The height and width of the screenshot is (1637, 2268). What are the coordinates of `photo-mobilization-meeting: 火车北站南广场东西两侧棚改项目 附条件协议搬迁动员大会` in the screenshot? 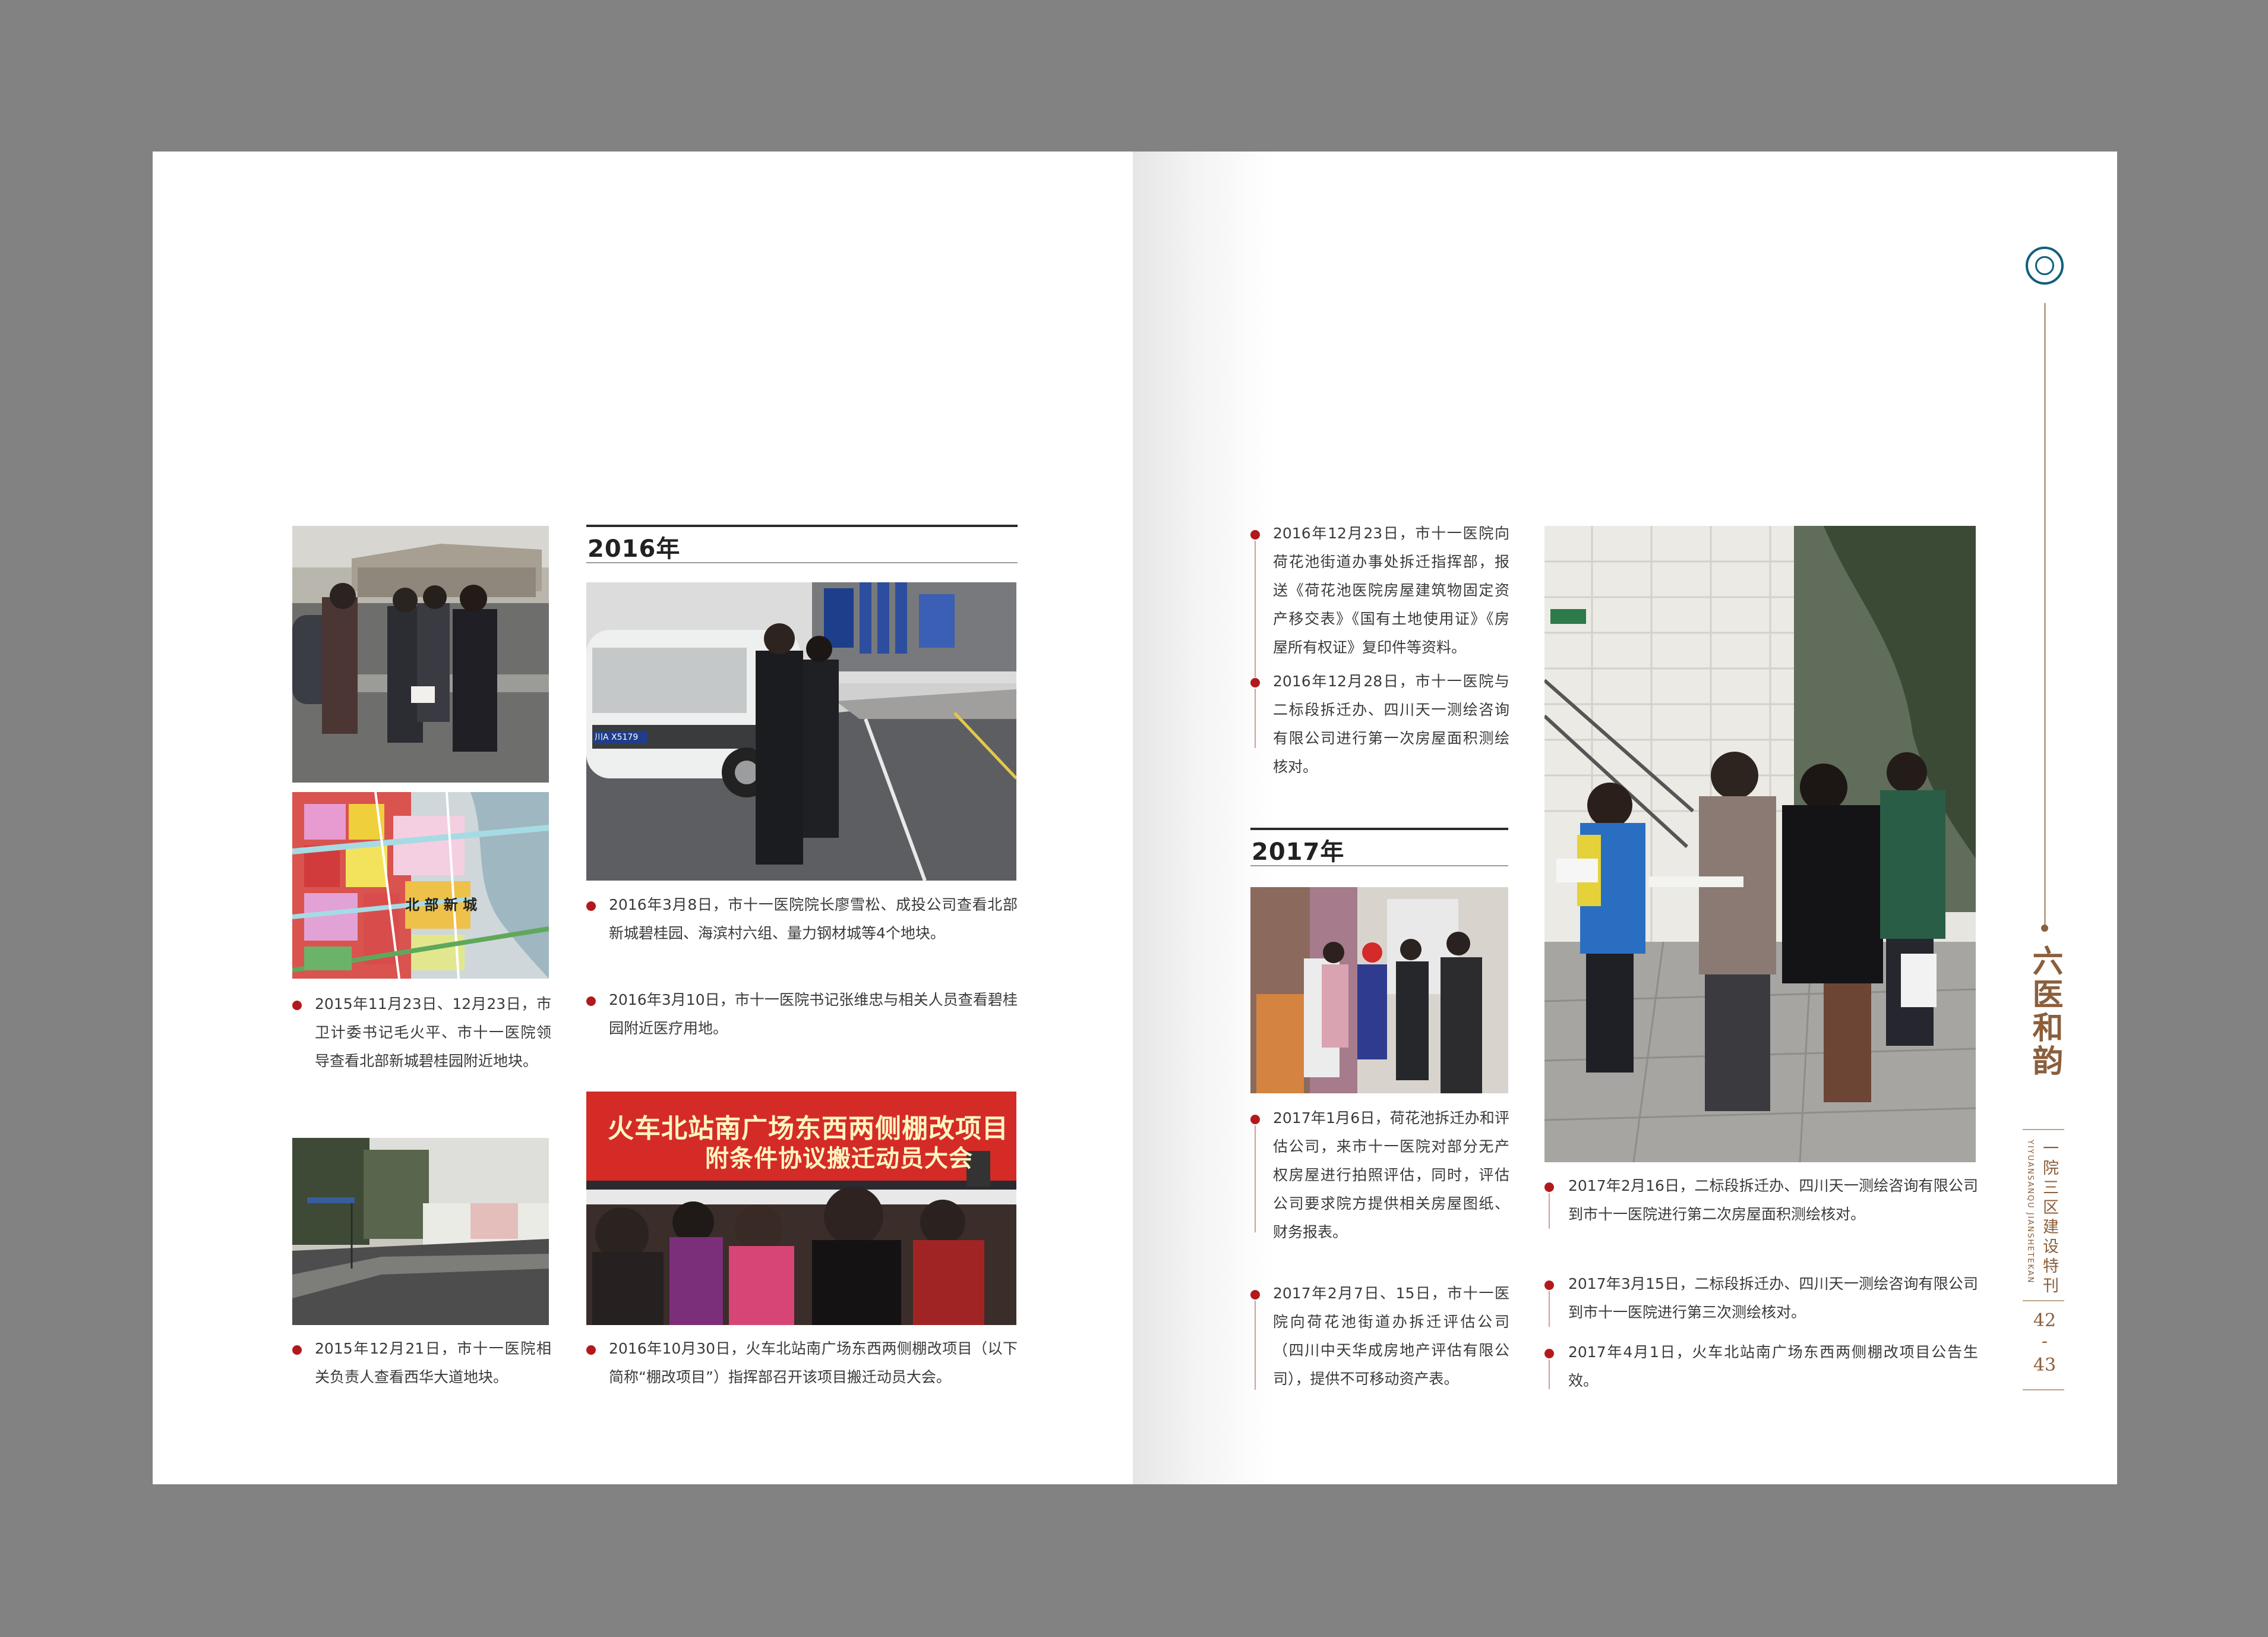 It's located at (801, 1208).